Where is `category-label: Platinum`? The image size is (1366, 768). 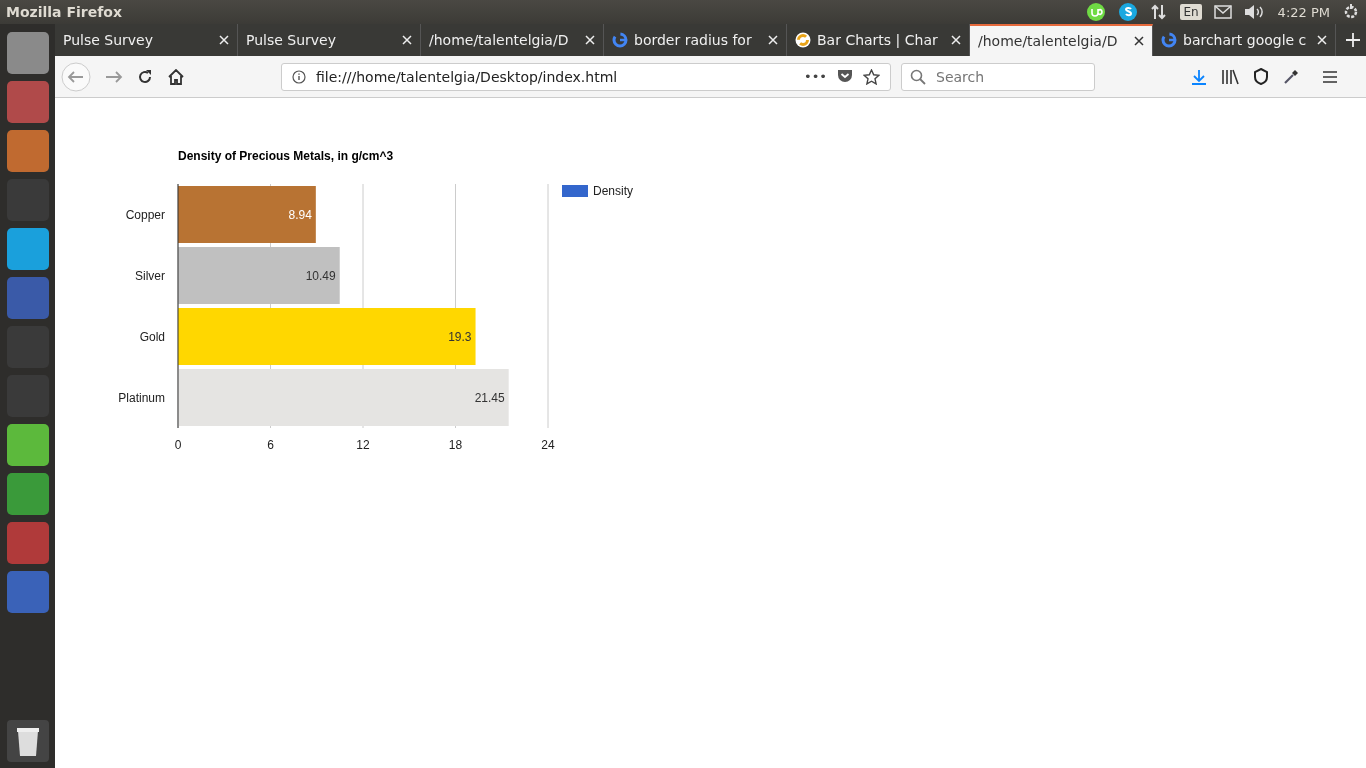 category-label: Platinum is located at coordinates (141, 397).